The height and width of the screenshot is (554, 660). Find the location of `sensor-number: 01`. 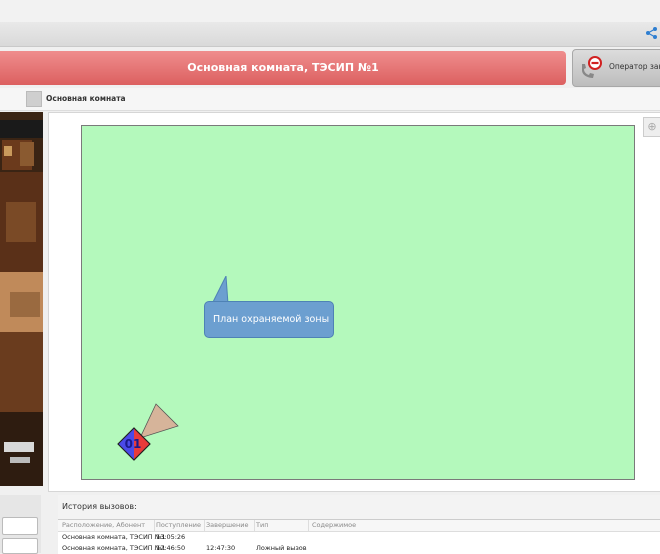

sensor-number: 01 is located at coordinates (133, 444).